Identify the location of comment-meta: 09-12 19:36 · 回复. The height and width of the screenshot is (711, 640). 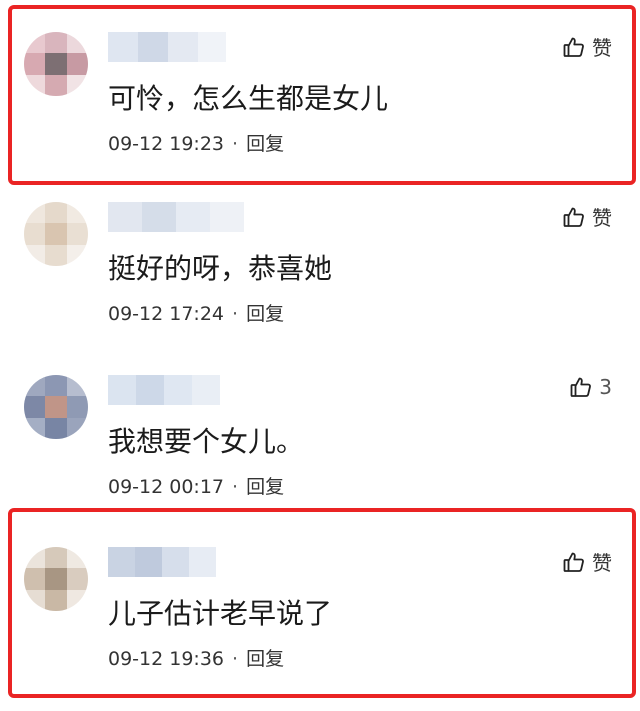
(196, 659).